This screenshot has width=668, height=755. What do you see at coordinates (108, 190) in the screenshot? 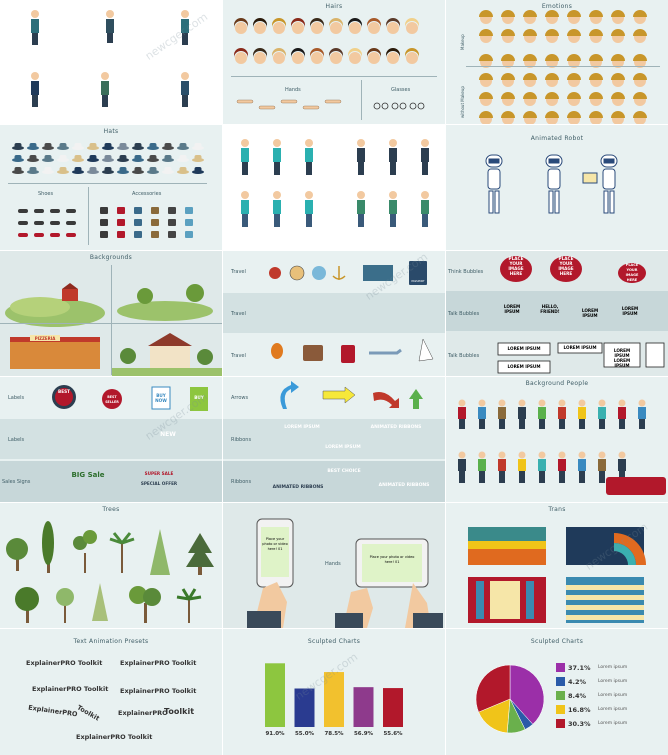
I see `hats-illustration` at bounding box center [108, 190].